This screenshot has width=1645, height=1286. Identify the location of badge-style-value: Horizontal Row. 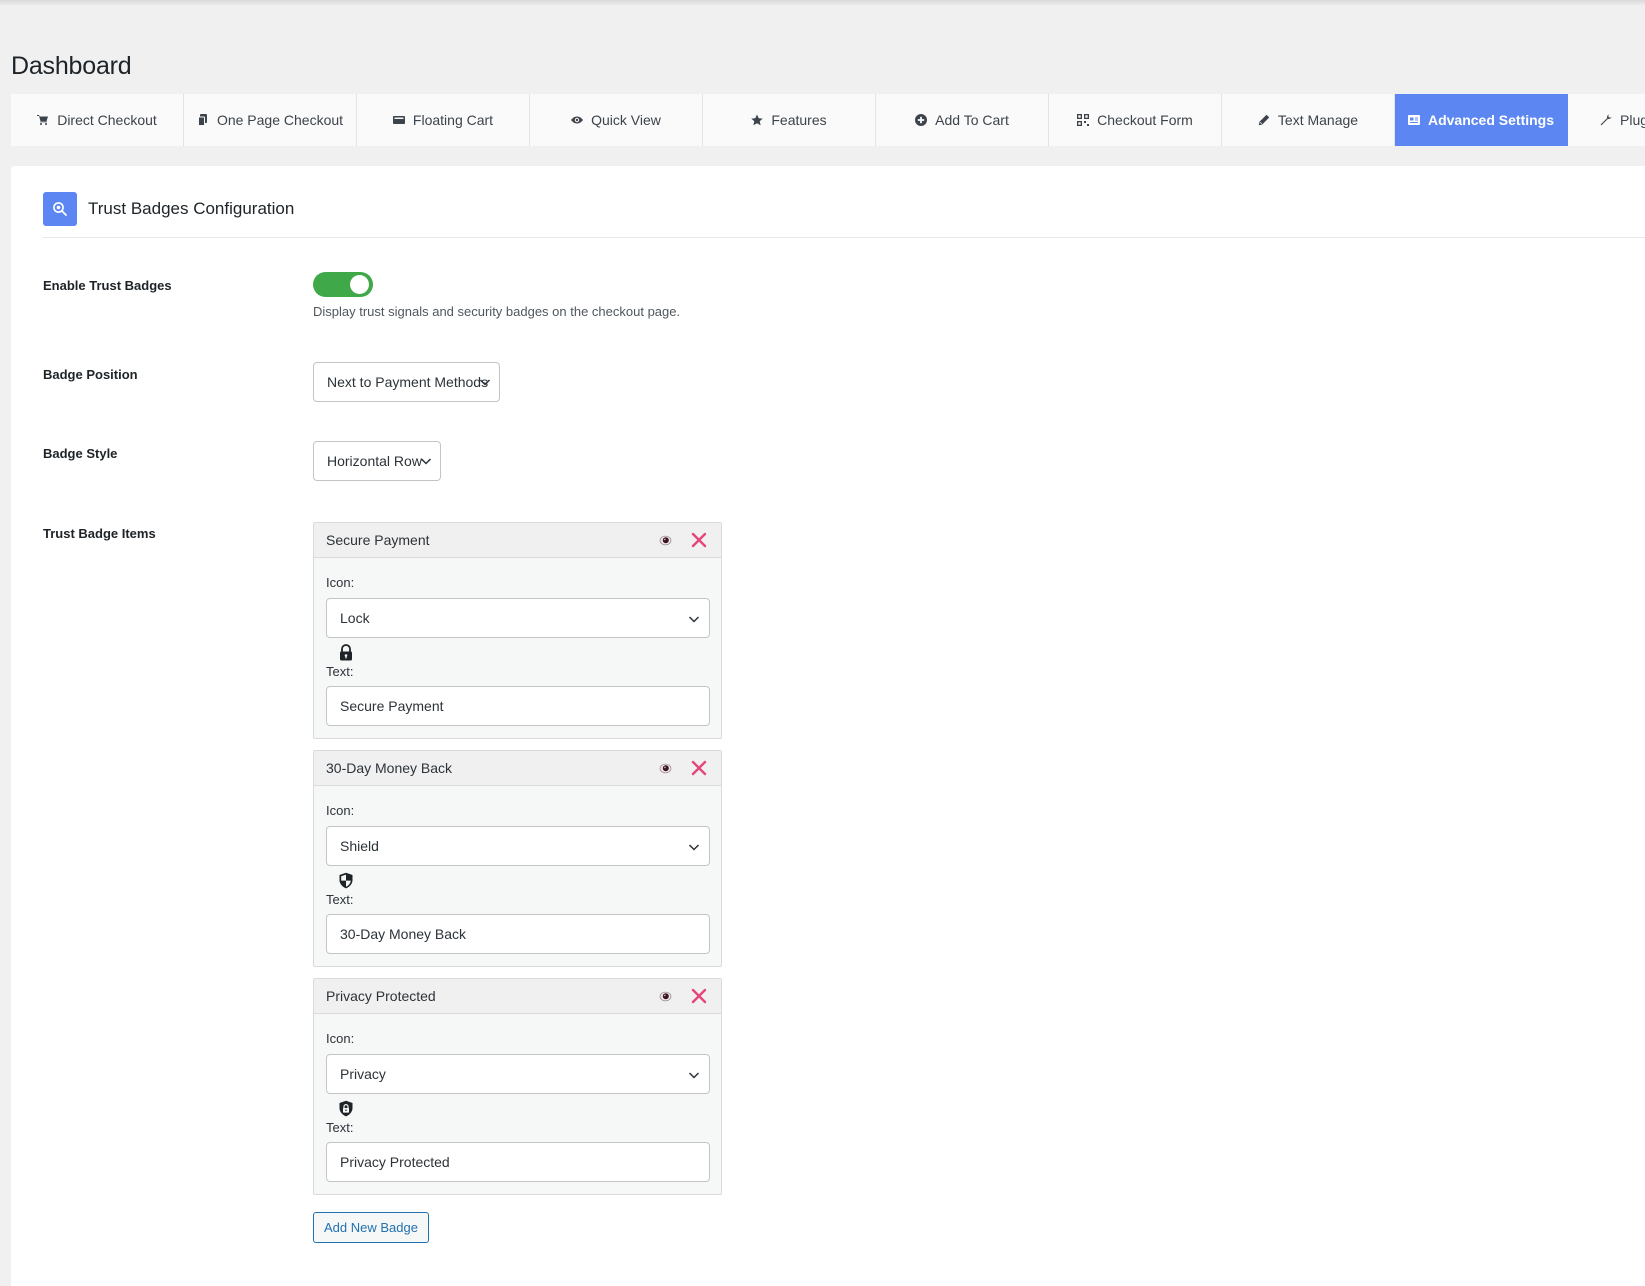
(374, 461).